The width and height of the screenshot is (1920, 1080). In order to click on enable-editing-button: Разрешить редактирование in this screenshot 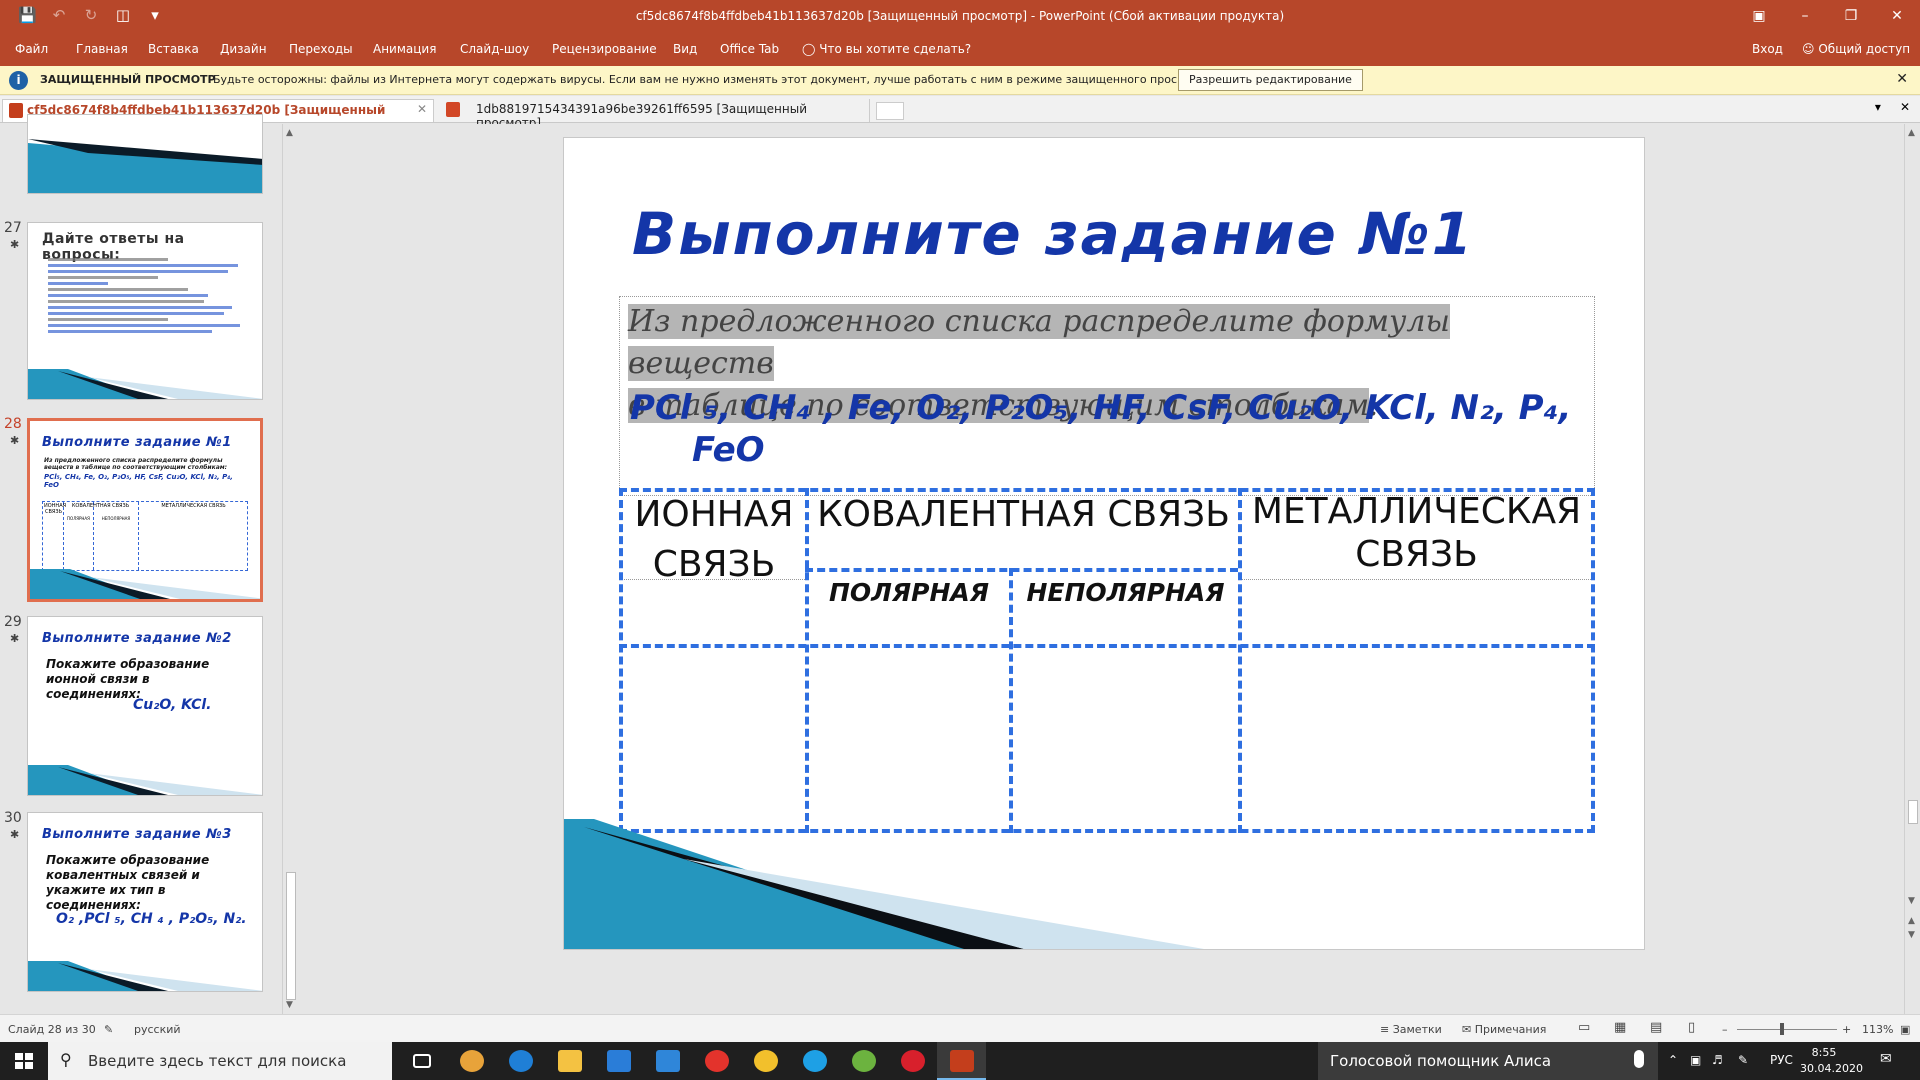, I will do `click(1270, 80)`.